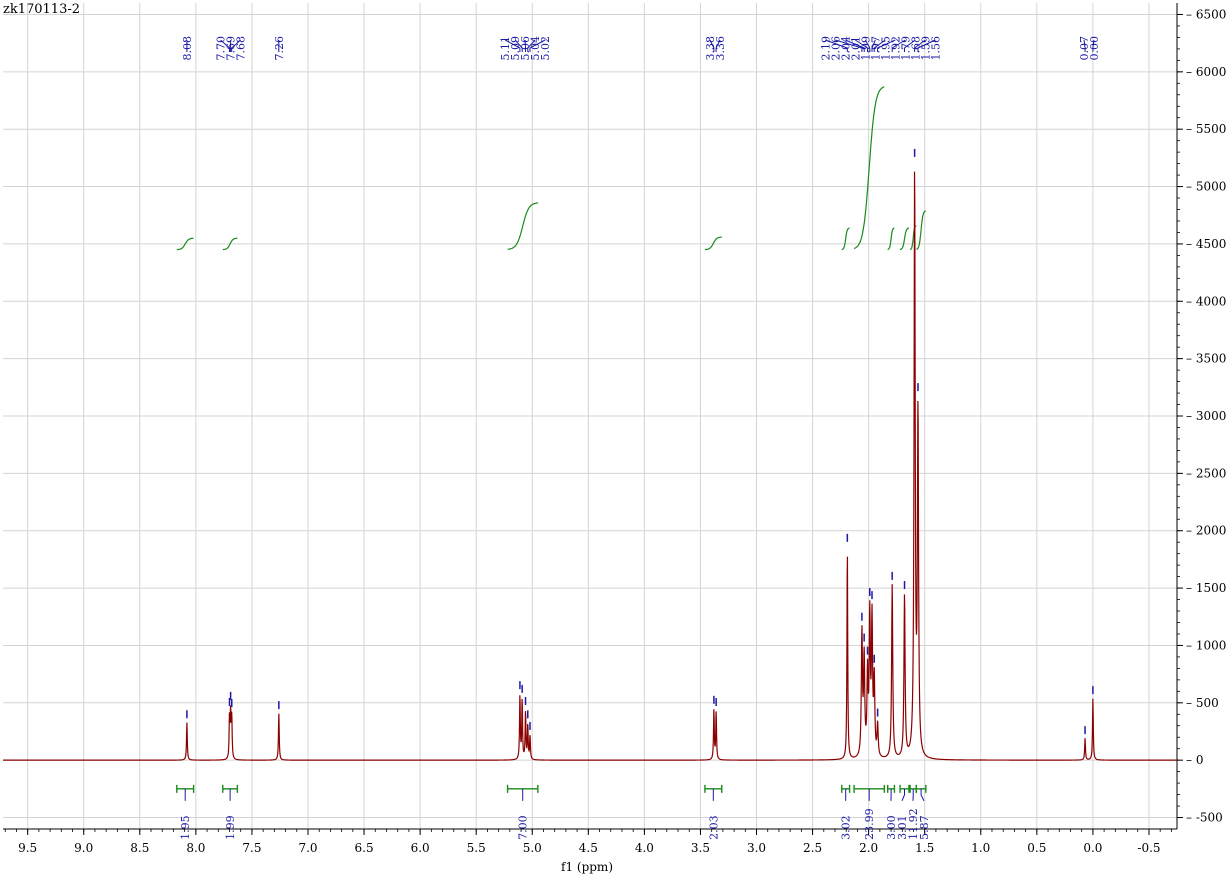  I want to click on integral-value: 1.99, so click(230, 827).